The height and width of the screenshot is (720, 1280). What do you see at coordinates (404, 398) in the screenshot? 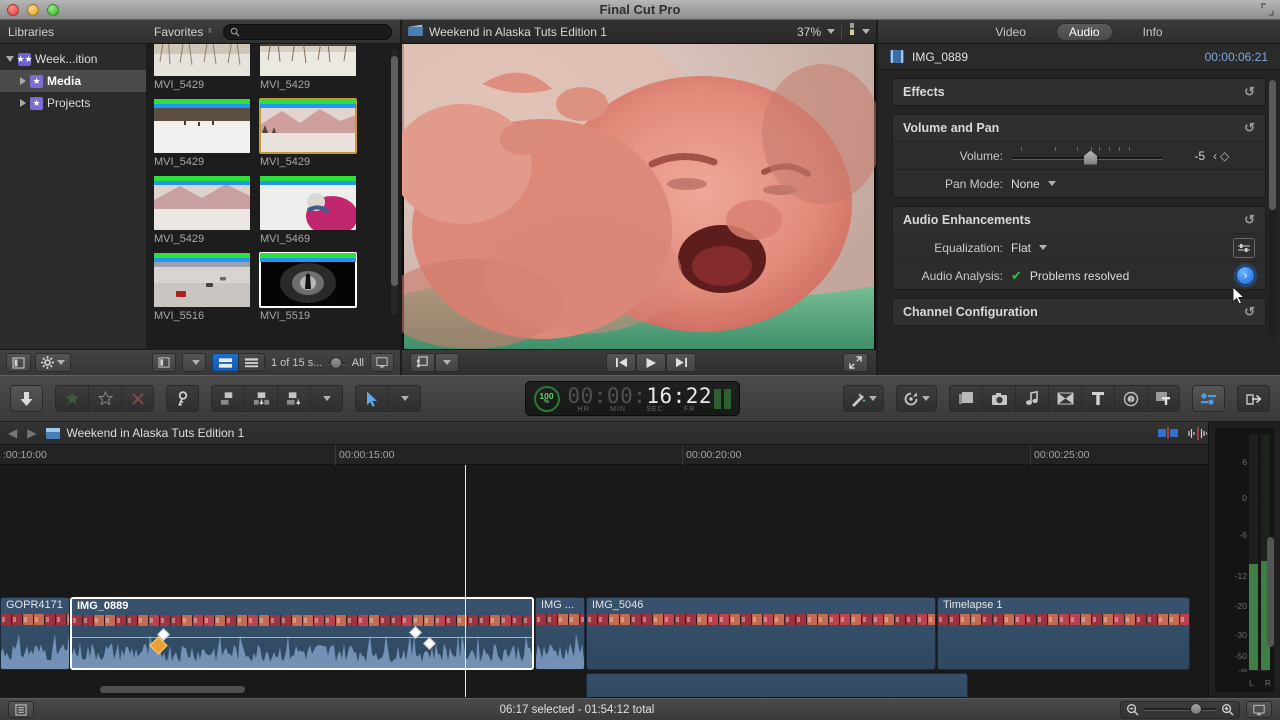
I see `tool-menu-button` at bounding box center [404, 398].